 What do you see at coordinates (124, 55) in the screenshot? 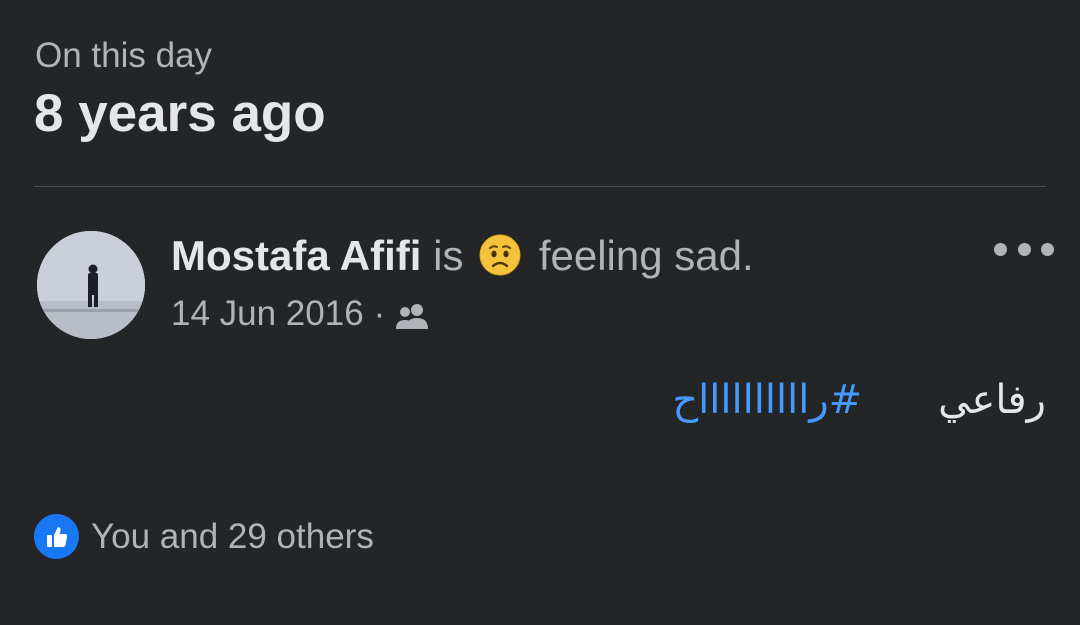
I see `memory-eyebrow: On this day` at bounding box center [124, 55].